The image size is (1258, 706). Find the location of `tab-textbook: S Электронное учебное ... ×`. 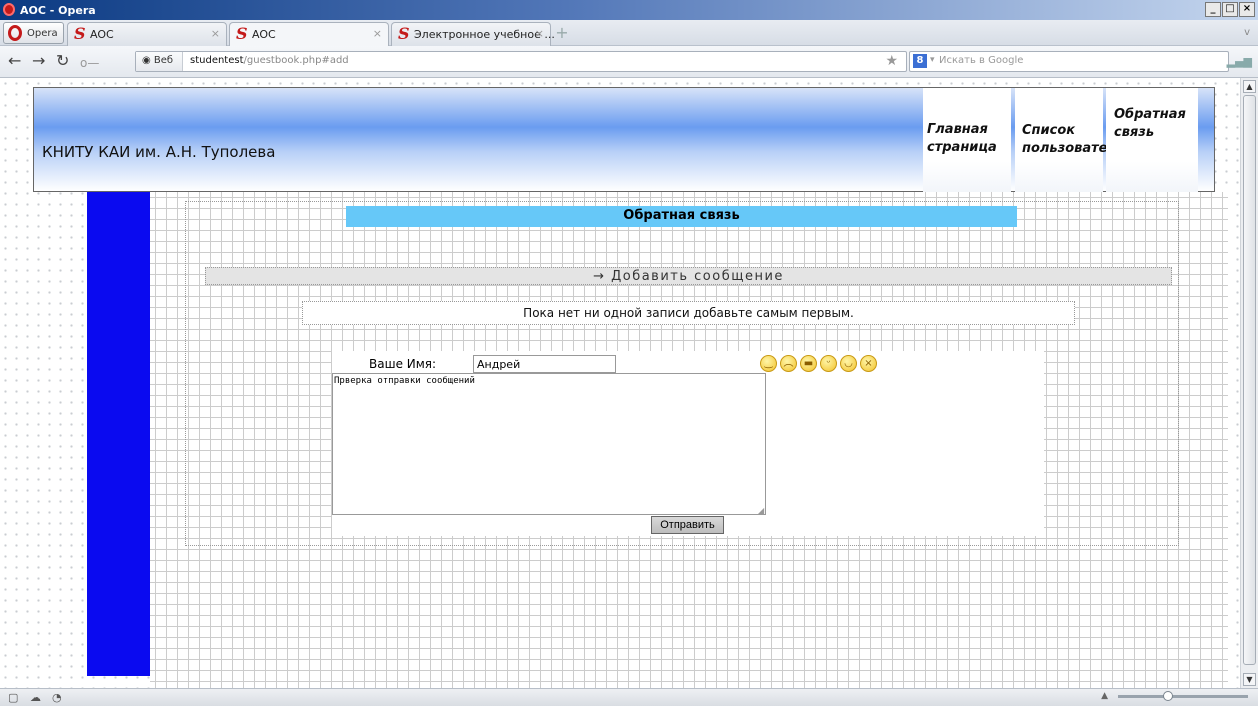

tab-textbook: S Электронное учебное ... × is located at coordinates (473, 34).